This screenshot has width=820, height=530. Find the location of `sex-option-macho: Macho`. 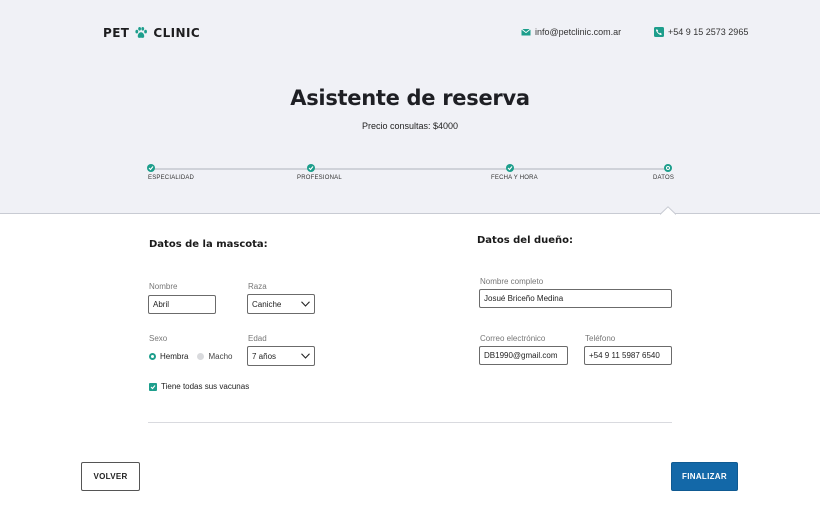

sex-option-macho: Macho is located at coordinates (214, 356).